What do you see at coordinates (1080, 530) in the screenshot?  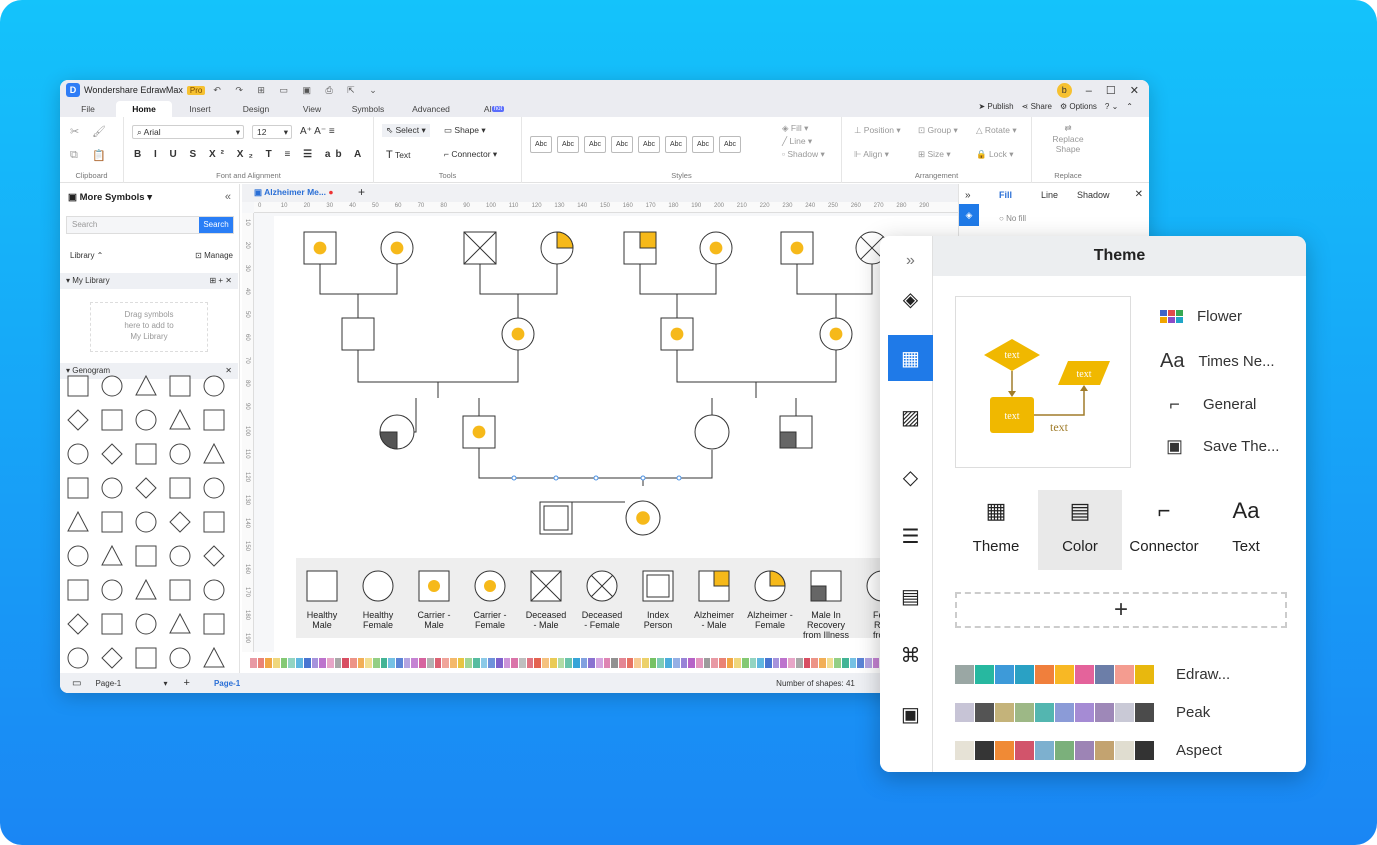 I see `tab-color: ▤ Color` at bounding box center [1080, 530].